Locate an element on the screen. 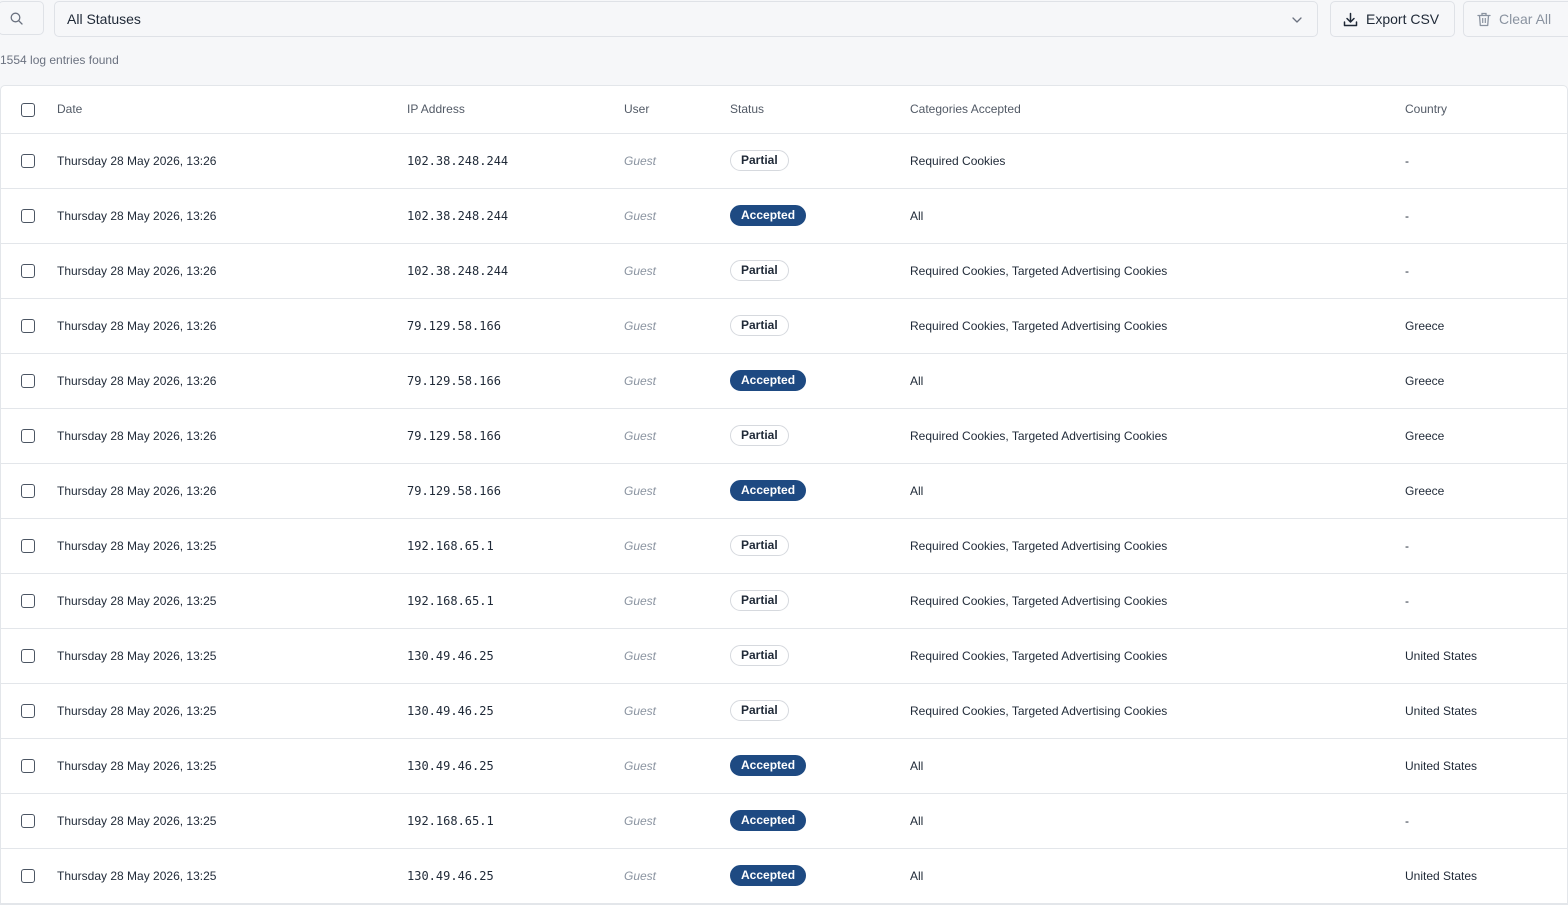  column-header-user: User is located at coordinates (677, 110).